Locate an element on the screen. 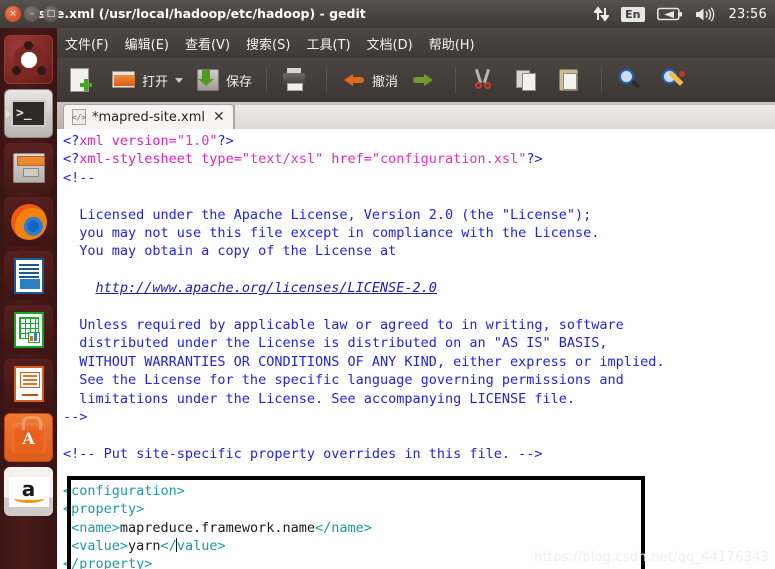  code-token: ?> is located at coordinates (534, 159).